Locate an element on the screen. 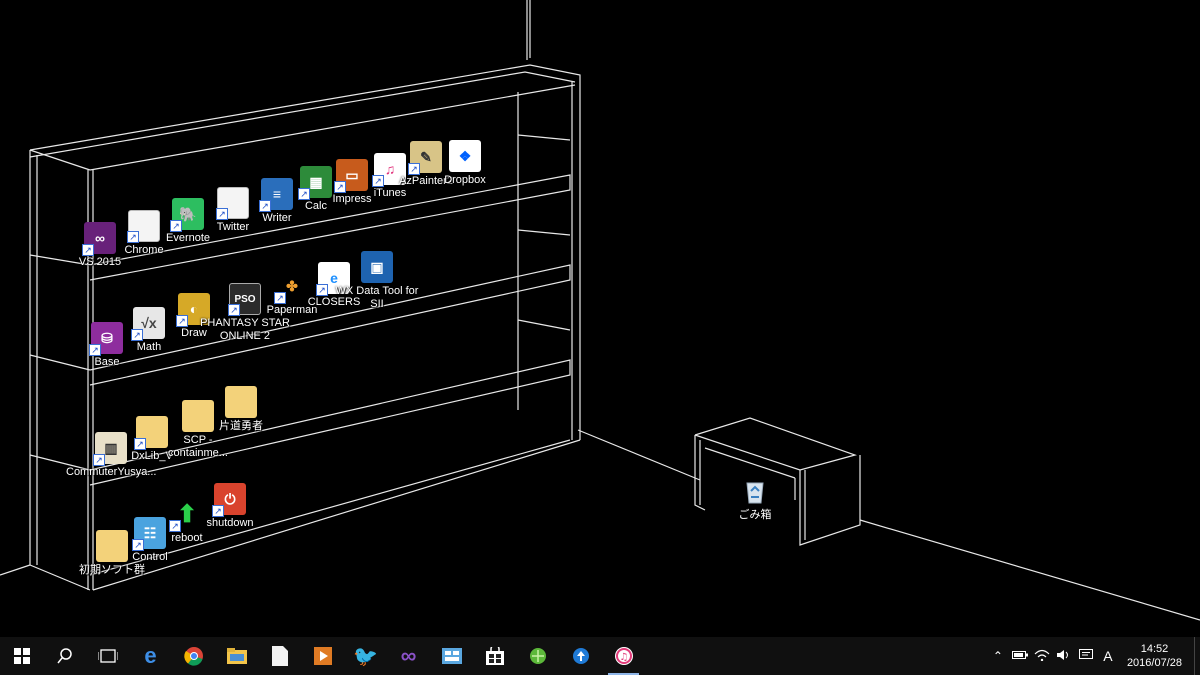 The image size is (1200, 675). chrome-icon is located at coordinates (193, 656).